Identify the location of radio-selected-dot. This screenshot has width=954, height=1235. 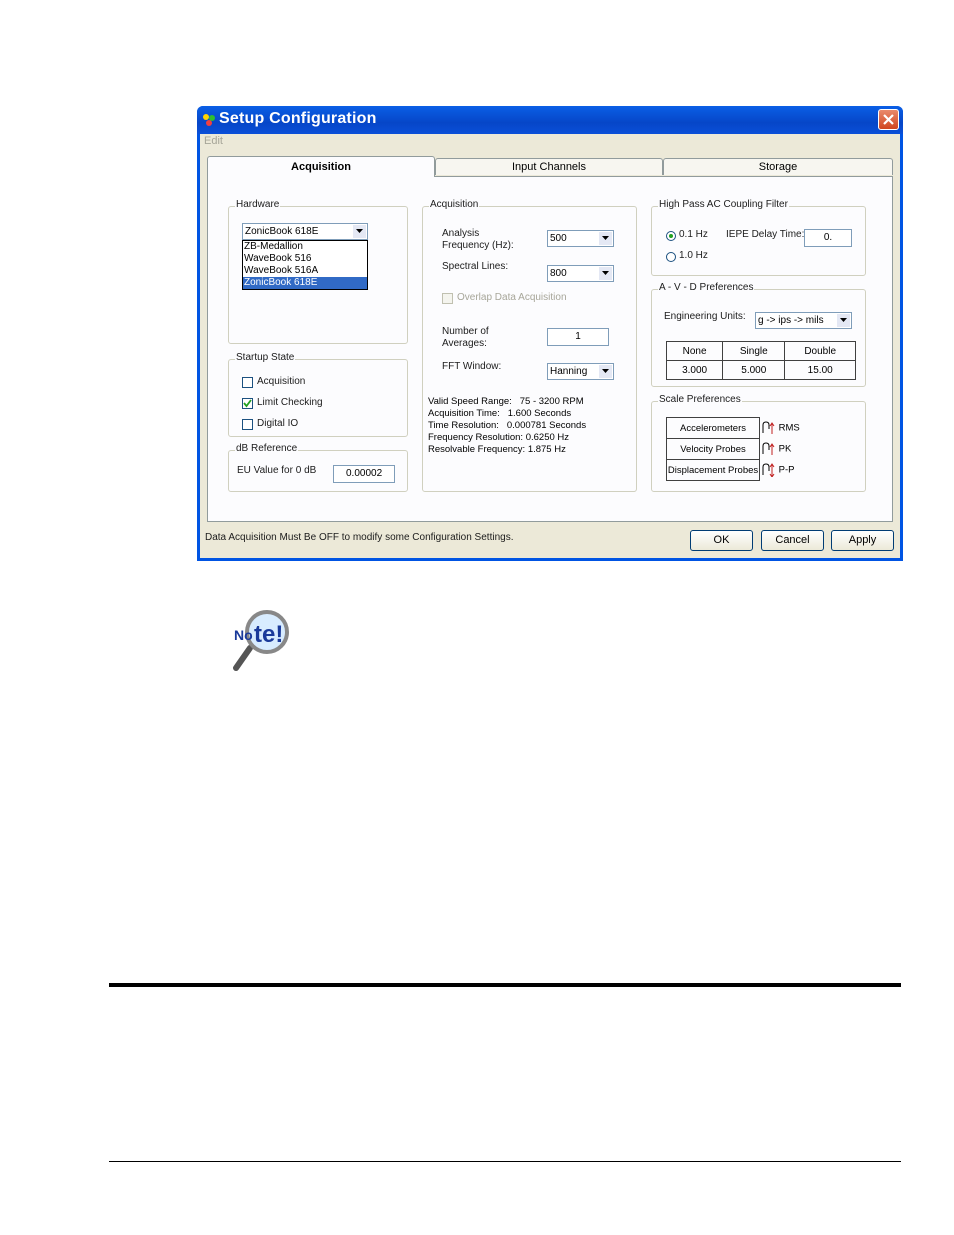
(671, 236).